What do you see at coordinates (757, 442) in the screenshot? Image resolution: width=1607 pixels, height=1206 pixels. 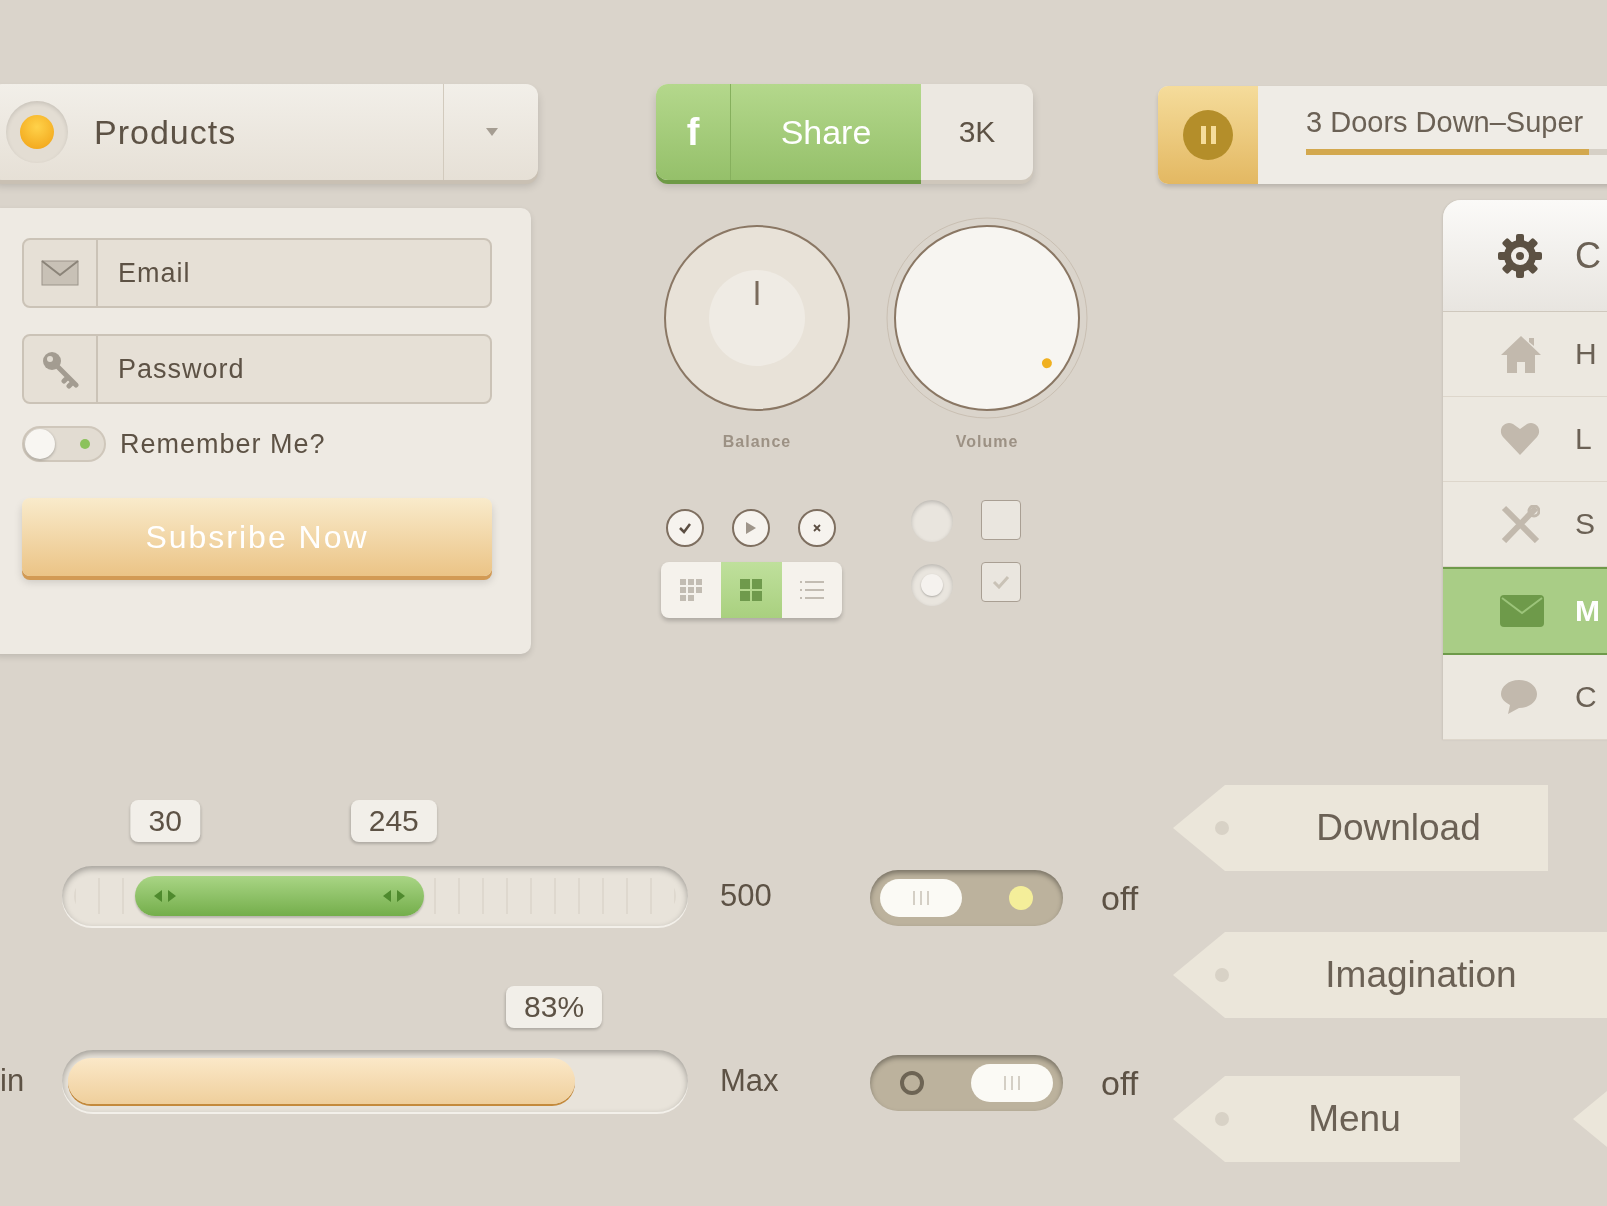 I see `knob-label: Balance` at bounding box center [757, 442].